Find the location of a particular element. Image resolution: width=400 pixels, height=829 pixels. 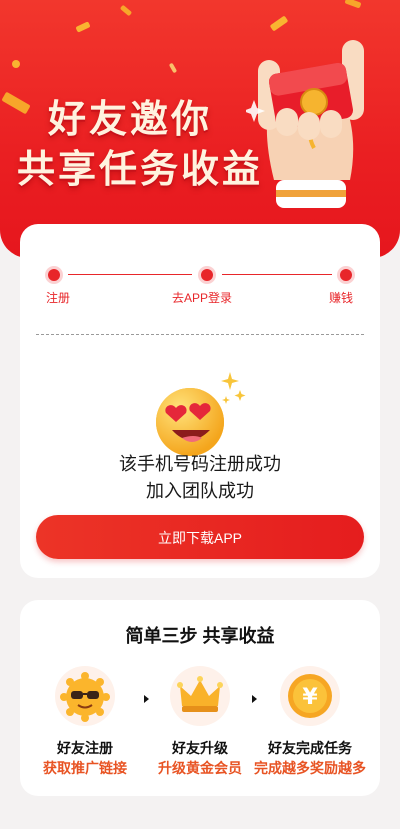

step-label-earn: 赚钱 is located at coordinates (341, 298).